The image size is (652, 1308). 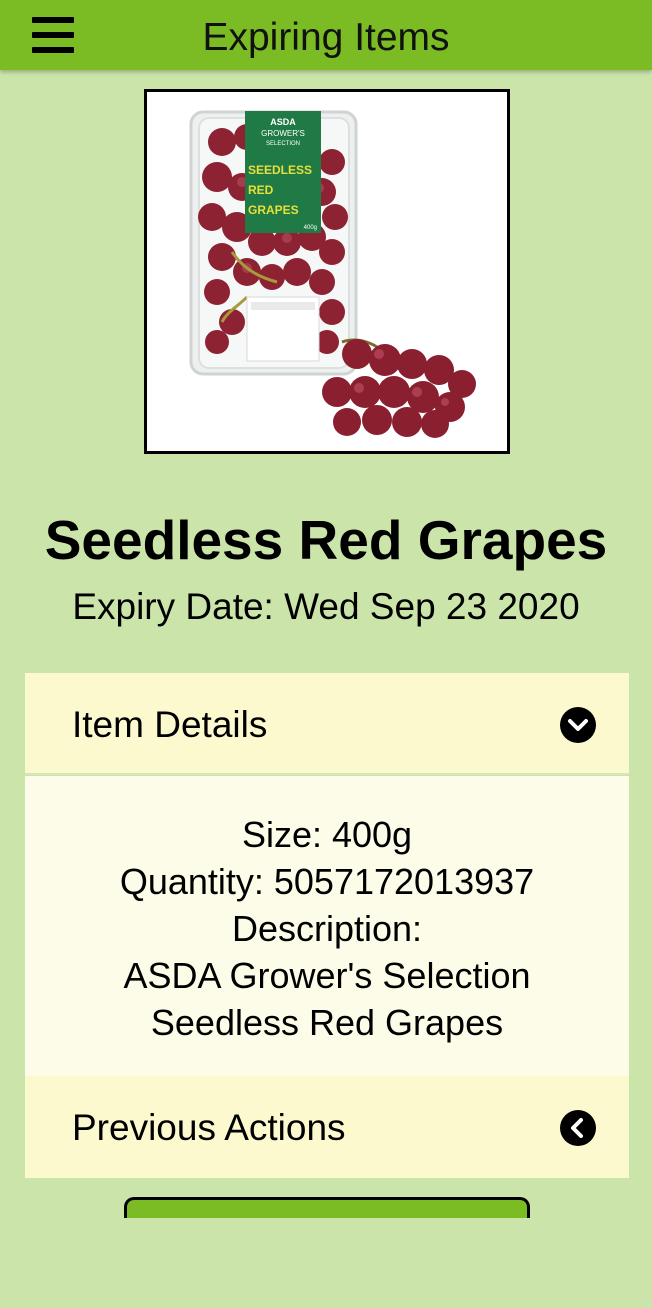 What do you see at coordinates (327, 834) in the screenshot?
I see `size-text: Size: 400g` at bounding box center [327, 834].